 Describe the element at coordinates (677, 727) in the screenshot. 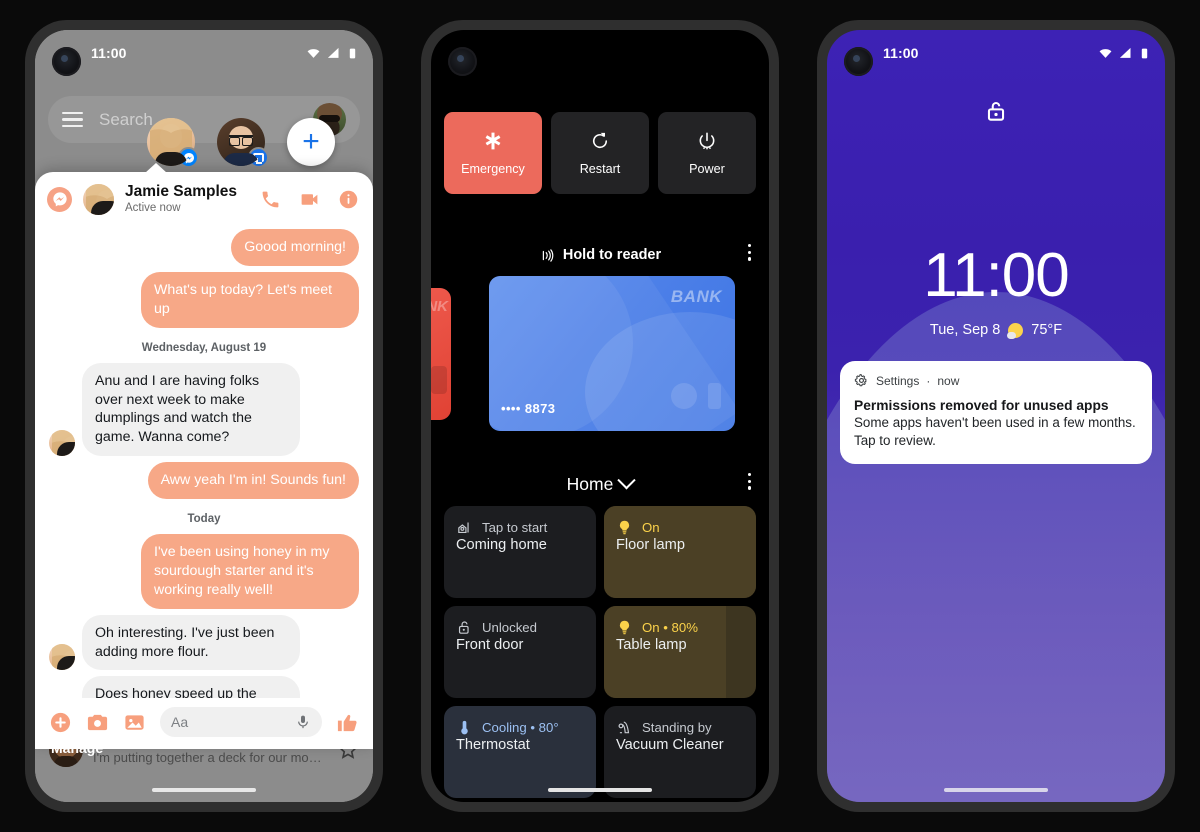

I see `control-state: Standing by` at that location.